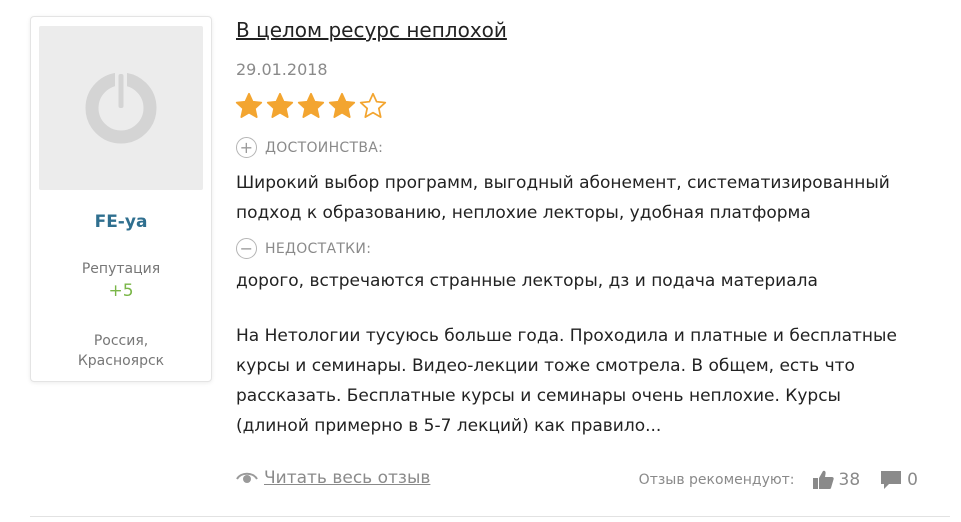  Describe the element at coordinates (716, 480) in the screenshot. I see `recommend-label: Отзыв рекомендуют:` at that location.